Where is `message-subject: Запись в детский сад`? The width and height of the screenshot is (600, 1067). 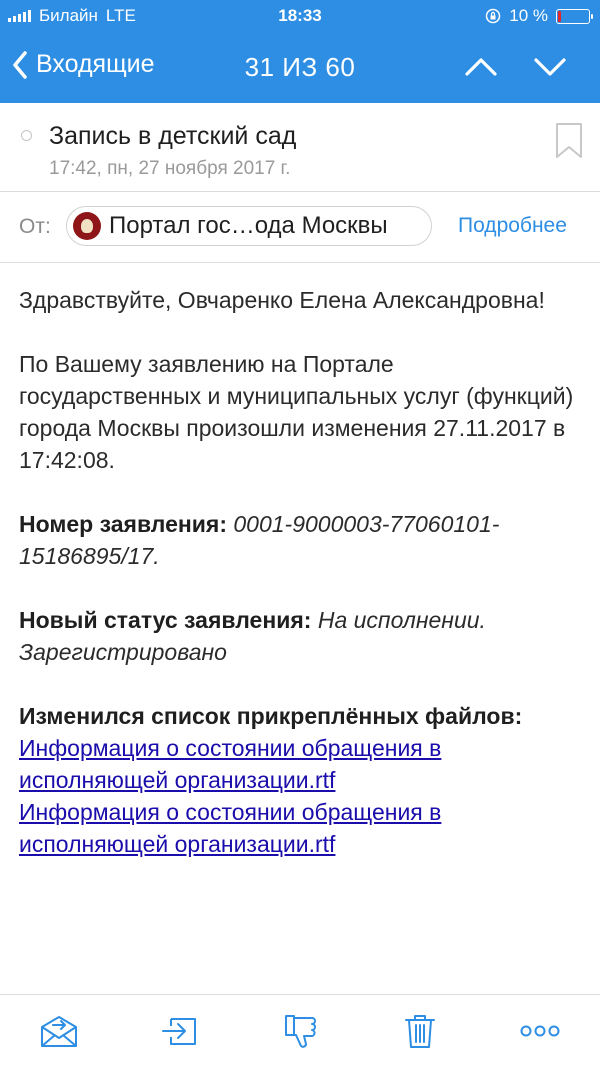
message-subject: Запись в детский сад is located at coordinates (173, 136).